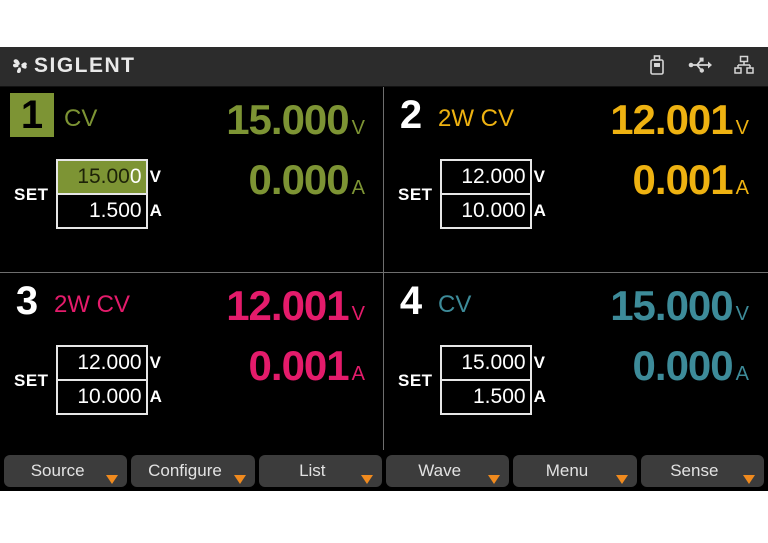  I want to click on set-block-1: SET 15.000 V 1.500 A, so click(88, 194).